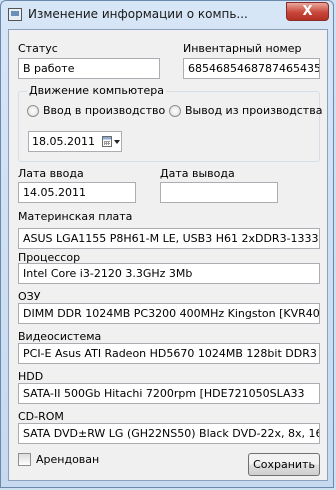  What do you see at coordinates (104, 110) in the screenshot?
I see `radio-input-production-label: Ввод в производство` at bounding box center [104, 110].